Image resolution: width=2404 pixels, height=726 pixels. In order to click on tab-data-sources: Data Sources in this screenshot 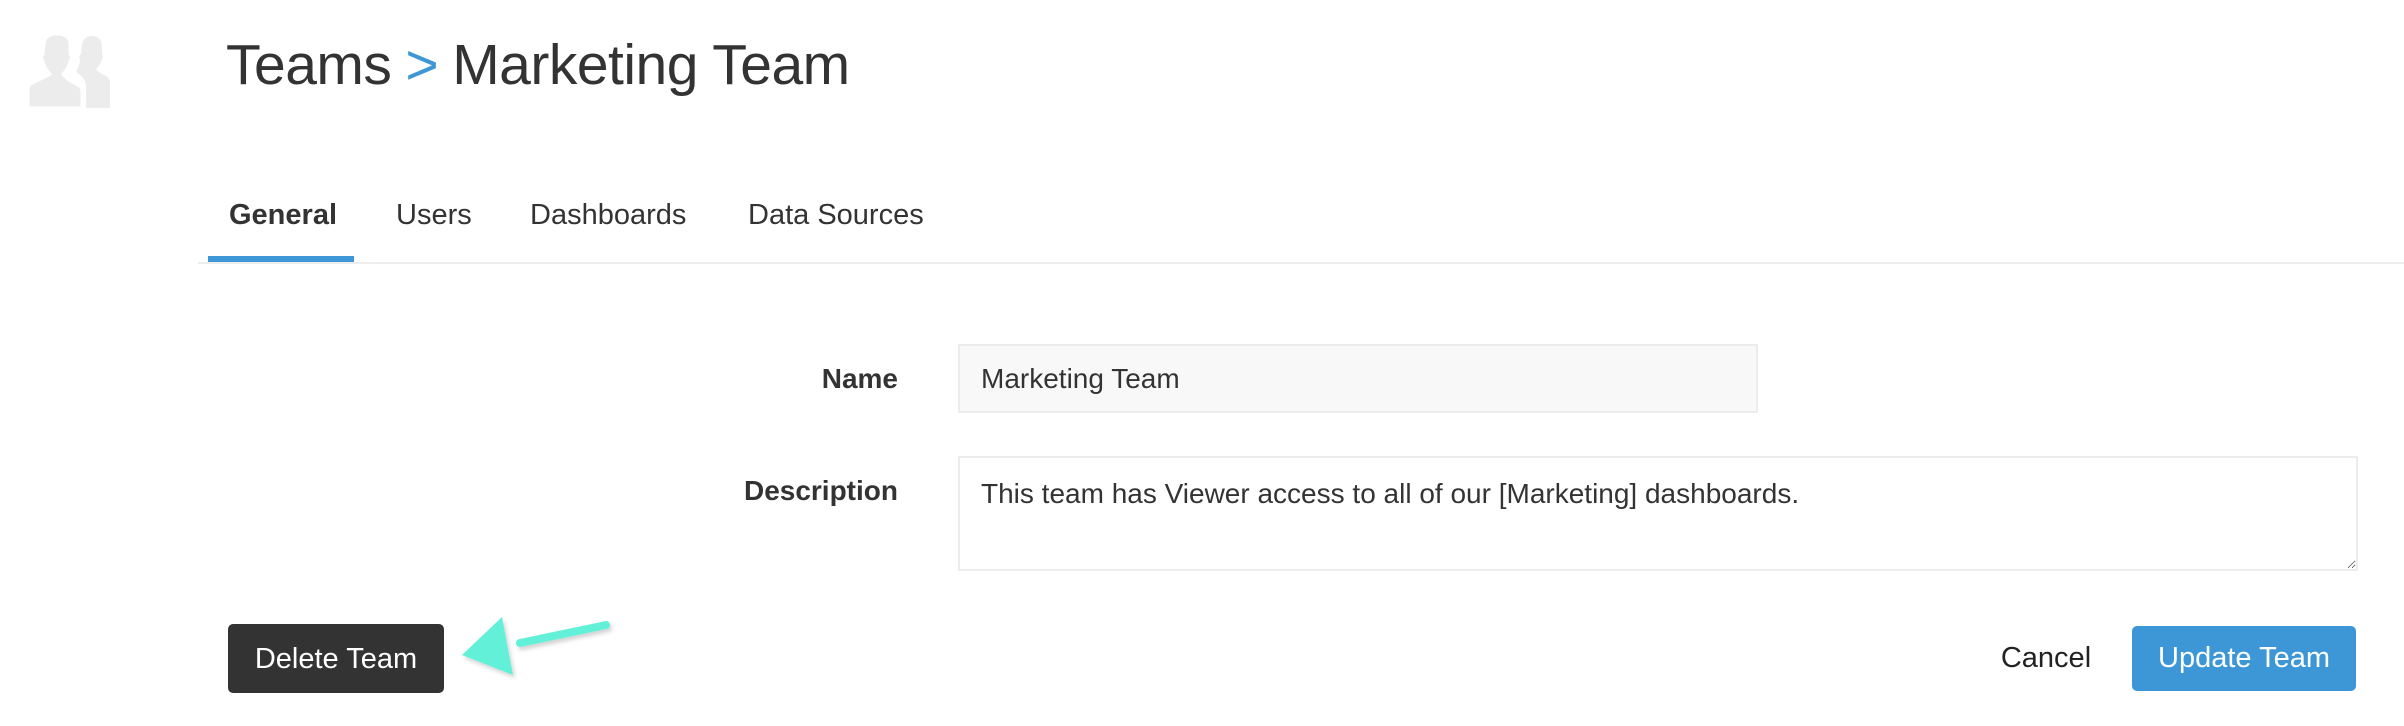, I will do `click(836, 228)`.